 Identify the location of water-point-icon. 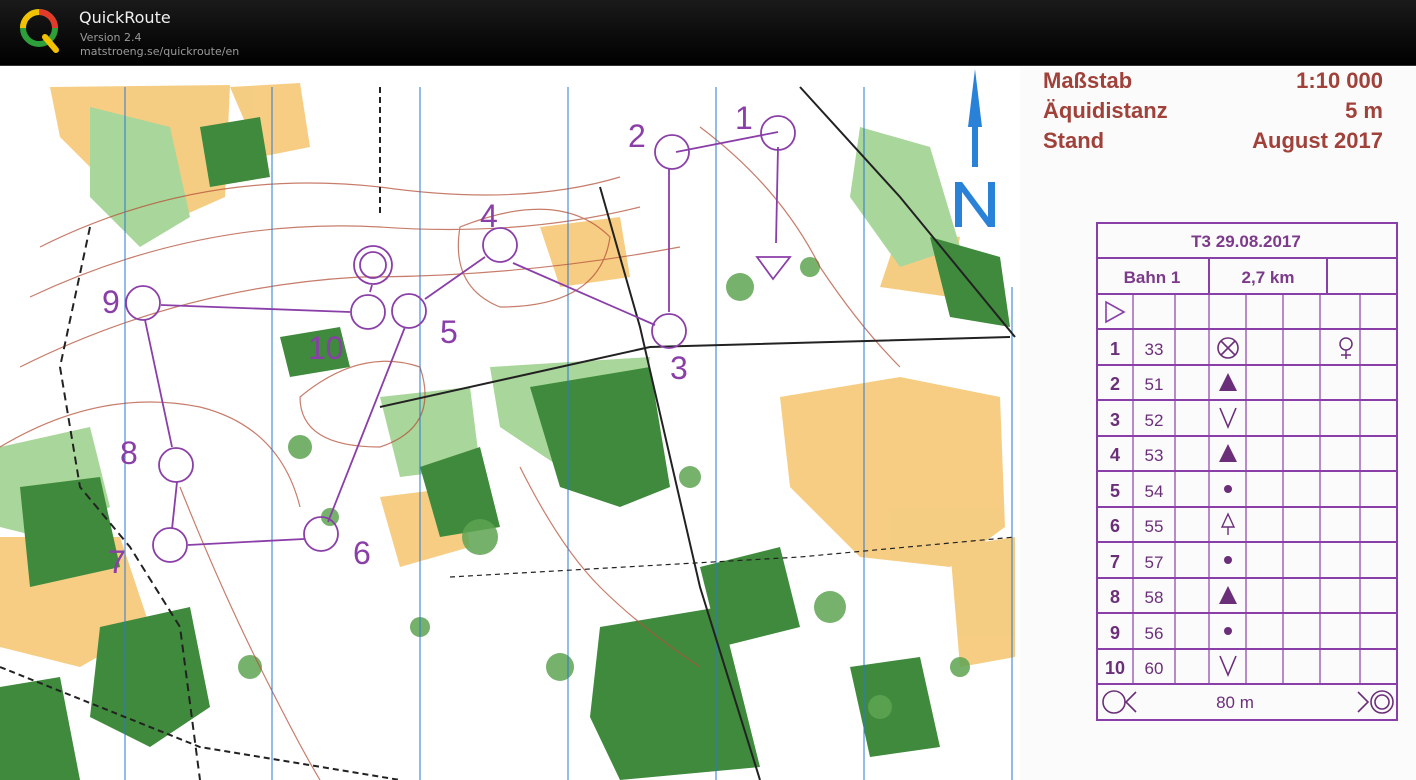
(1346, 348).